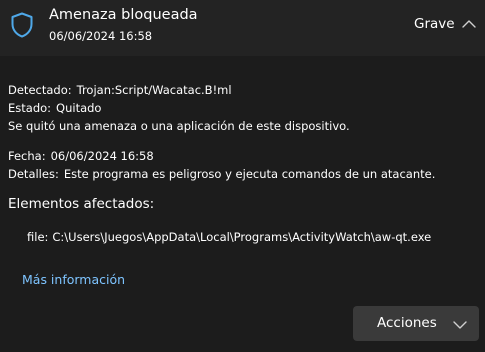  I want to click on threat-title: Amenaza bloqueada, so click(123, 15).